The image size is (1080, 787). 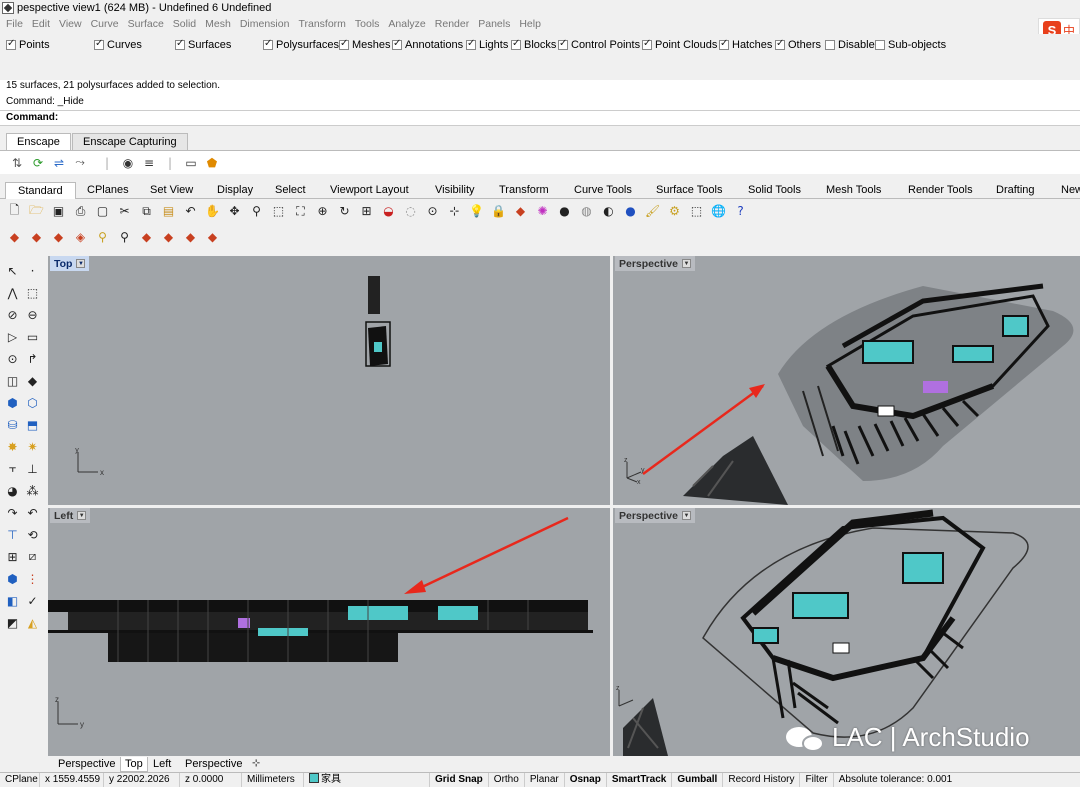 I want to click on four-viewports-icon: ⊞, so click(x=366, y=211).